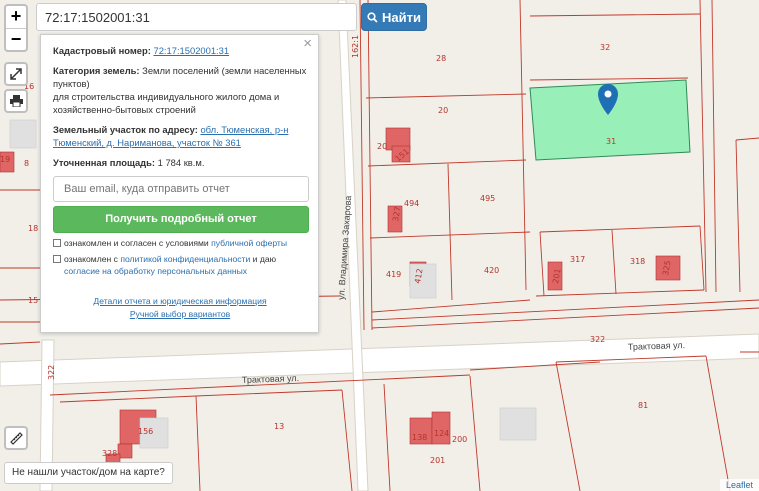  I want to click on get-report-button: Получить подробный отчет, so click(181, 219).